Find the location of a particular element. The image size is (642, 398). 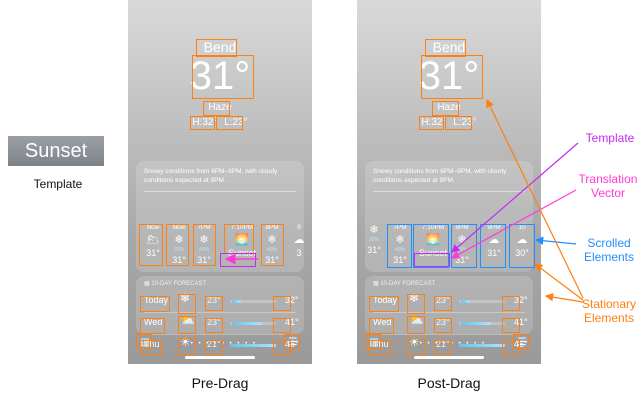

legend-scrolled: Scrolled Elements is located at coordinates (609, 250).